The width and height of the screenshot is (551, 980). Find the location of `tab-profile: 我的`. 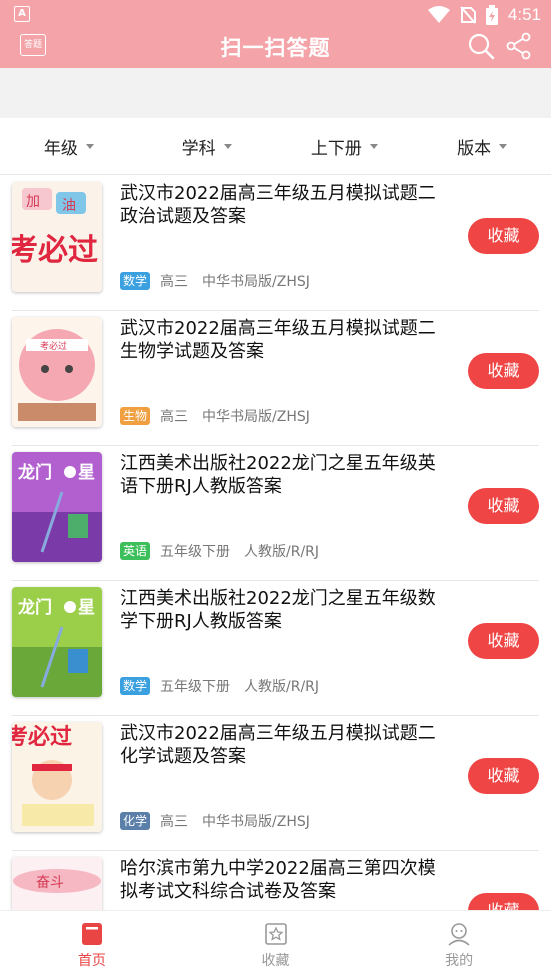

tab-profile: 我的 is located at coordinates (459, 945).